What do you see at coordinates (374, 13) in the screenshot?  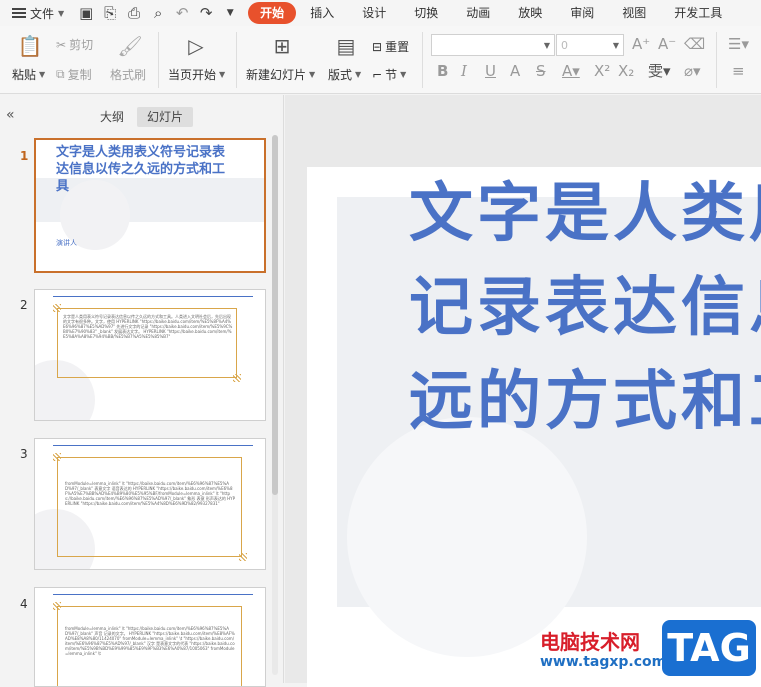 I see `tab-design: 设计` at bounding box center [374, 13].